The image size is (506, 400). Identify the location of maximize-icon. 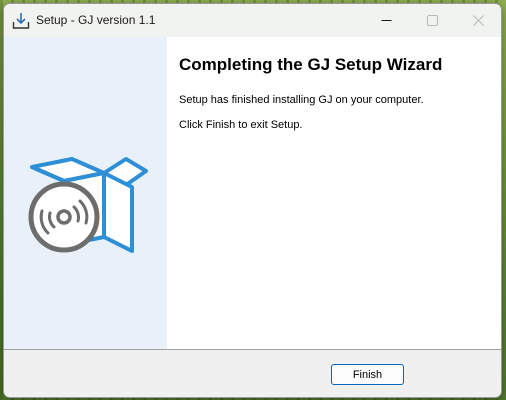
(432, 20).